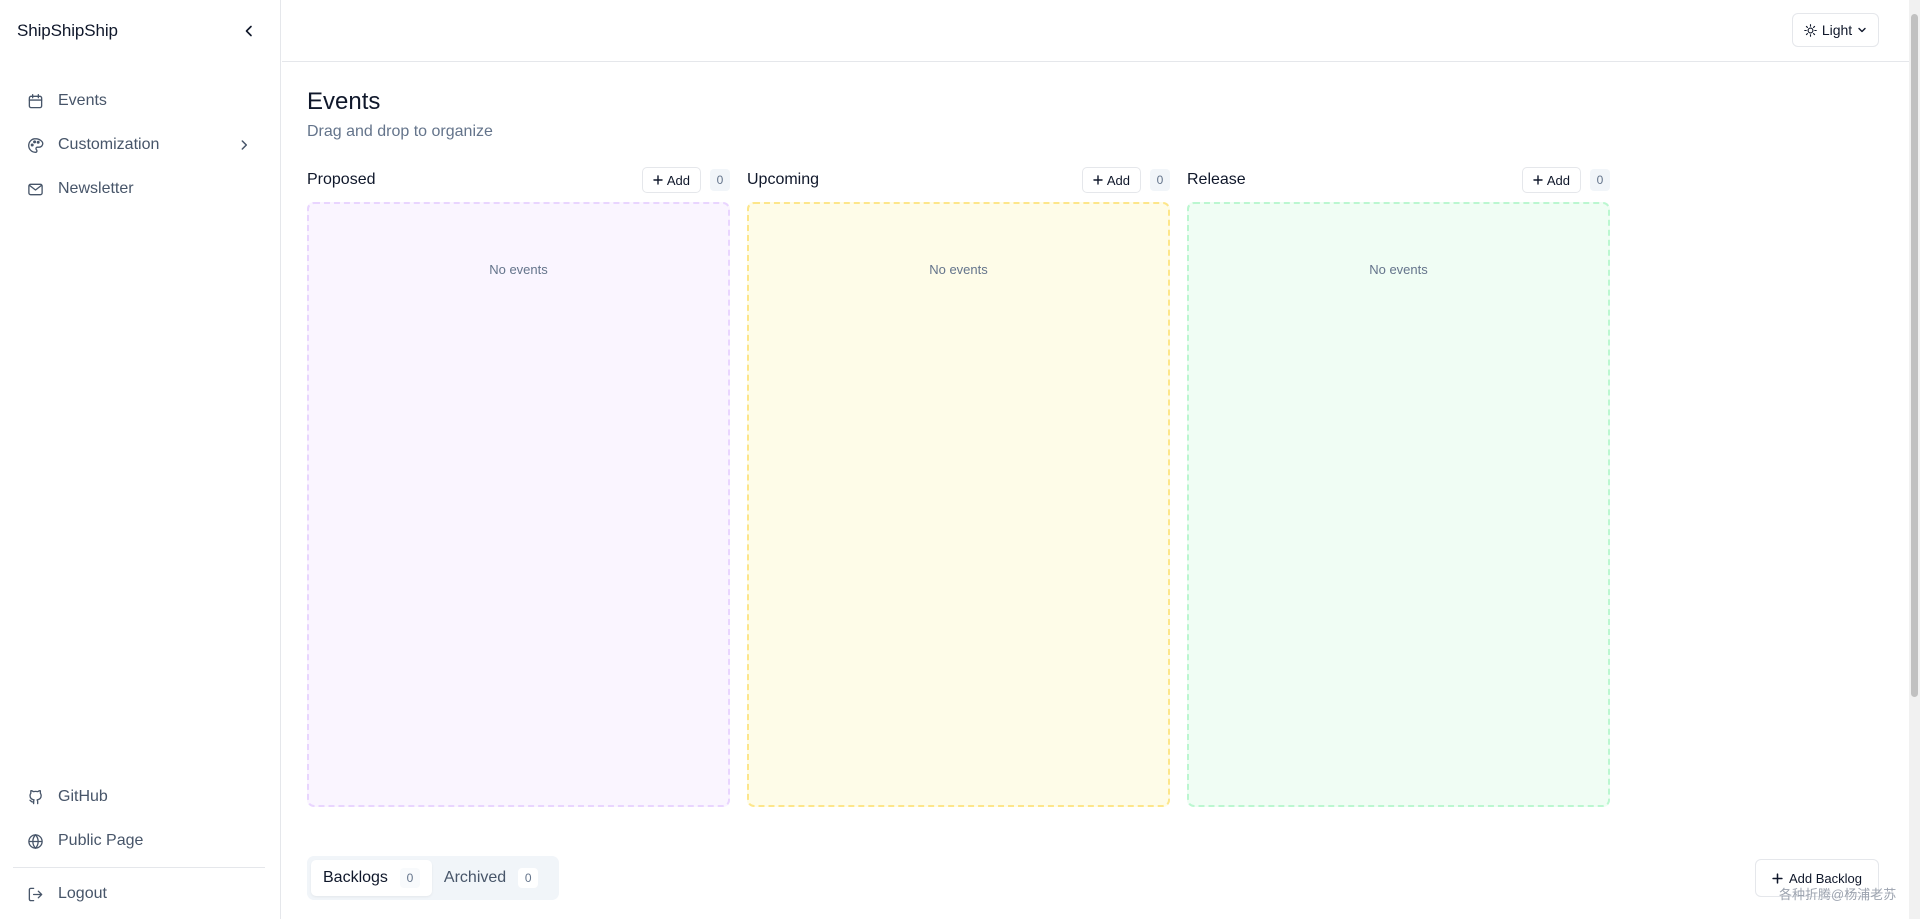 This screenshot has width=1920, height=919. Describe the element at coordinates (139, 867) in the screenshot. I see `sidebar-divider` at that location.